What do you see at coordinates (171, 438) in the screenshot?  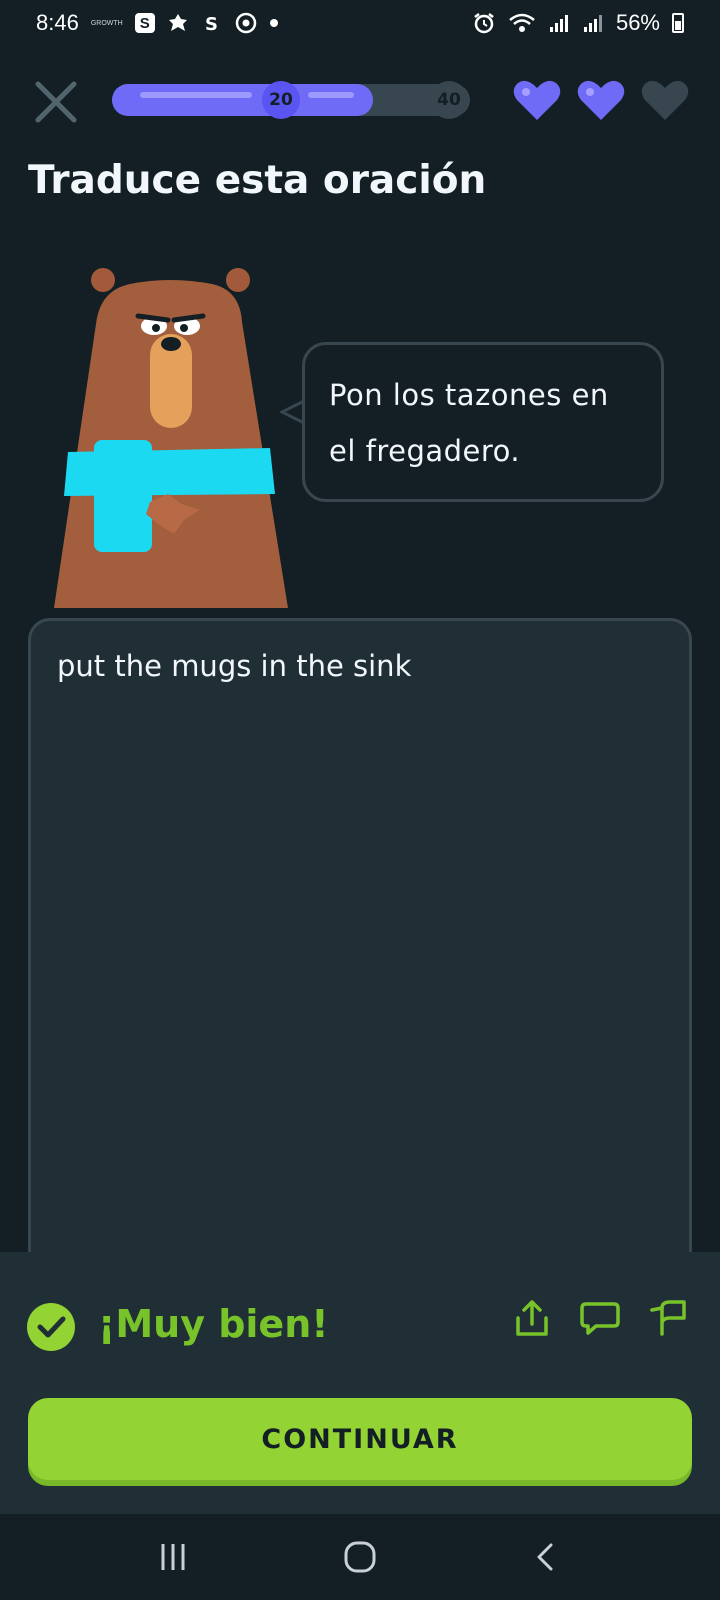 I see `bear-character-illustration` at bounding box center [171, 438].